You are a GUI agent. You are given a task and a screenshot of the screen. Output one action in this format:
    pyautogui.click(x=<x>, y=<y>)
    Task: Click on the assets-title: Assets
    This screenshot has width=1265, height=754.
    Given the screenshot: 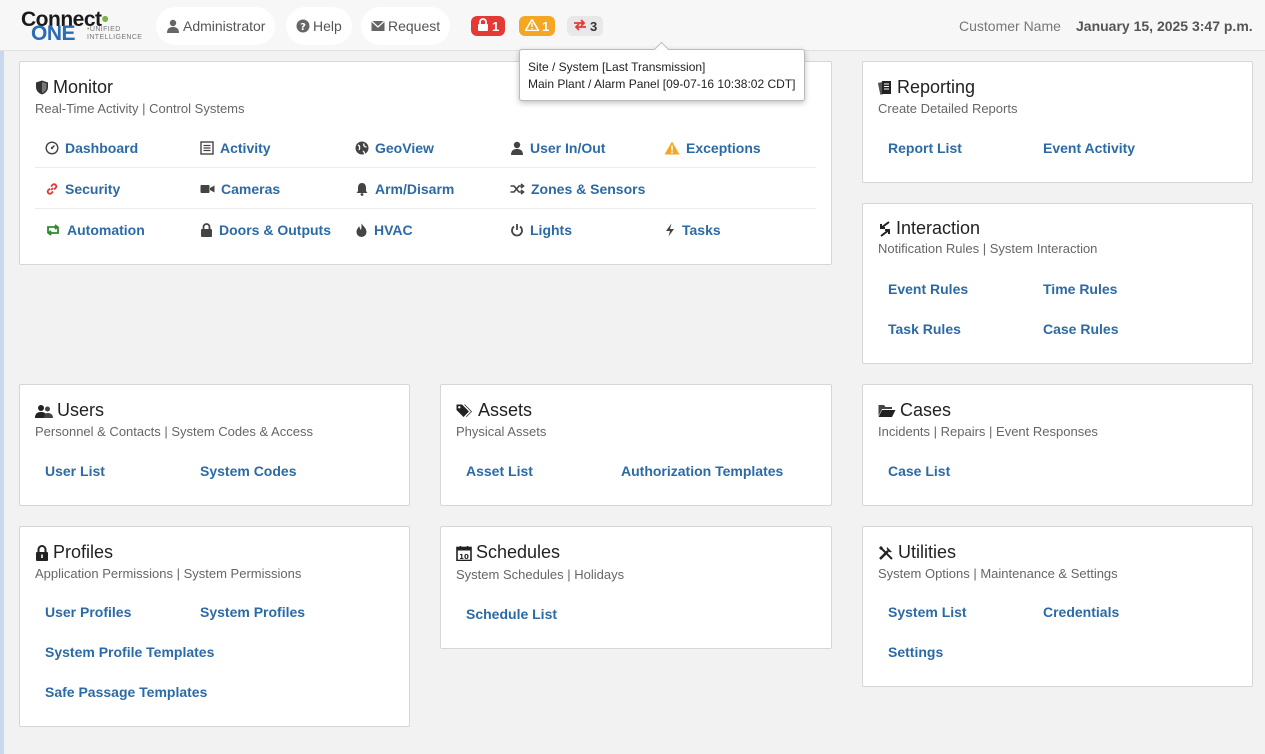 What is the action you would take?
    pyautogui.click(x=494, y=410)
    